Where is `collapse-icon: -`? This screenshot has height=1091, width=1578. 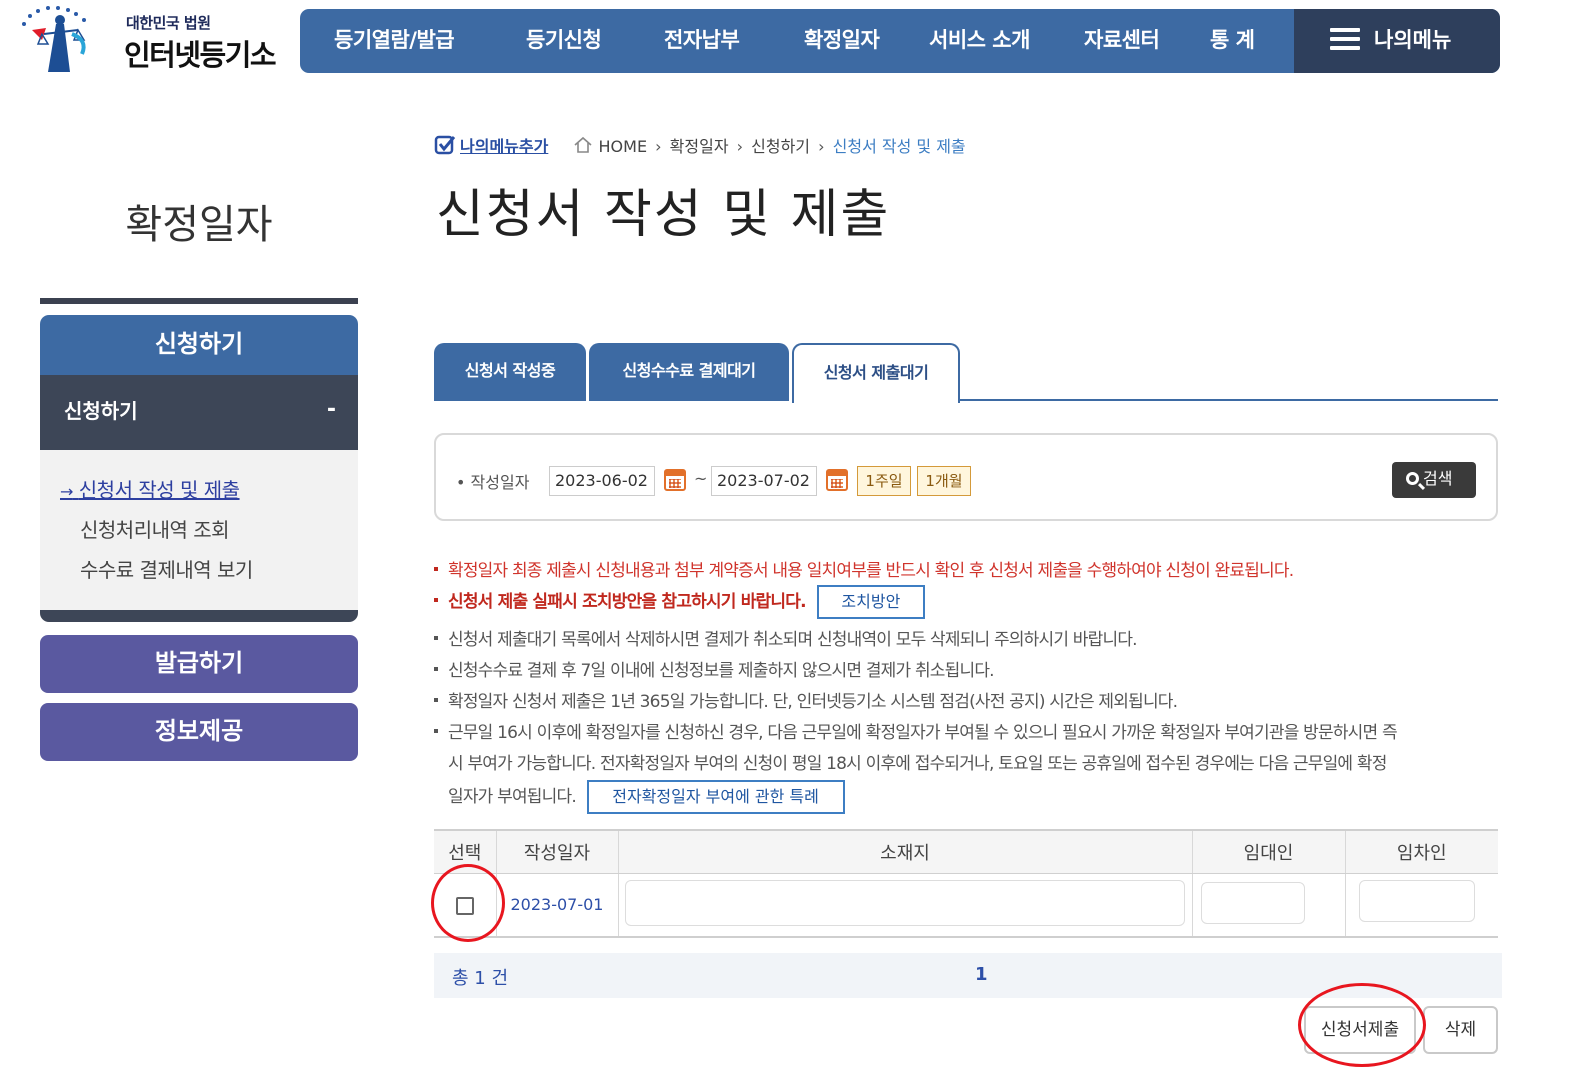 collapse-icon: - is located at coordinates (331, 409).